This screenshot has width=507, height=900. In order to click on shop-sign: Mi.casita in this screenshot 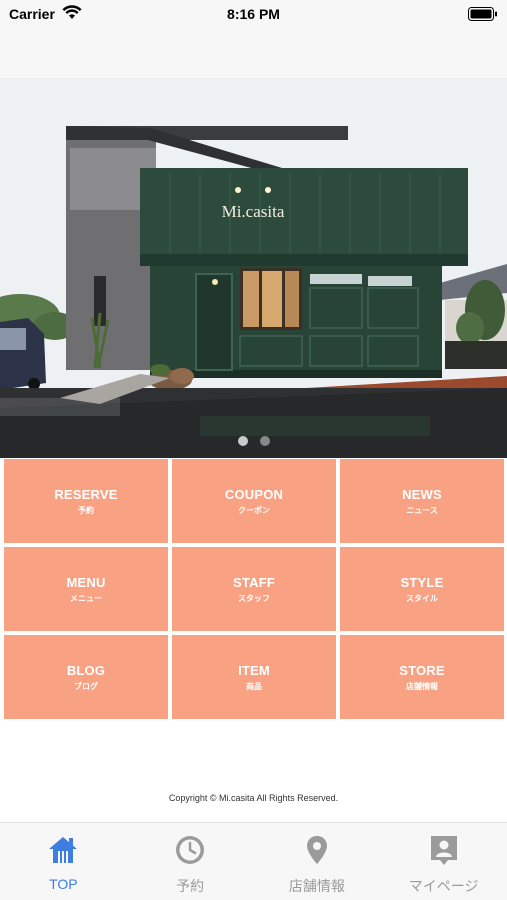, I will do `click(253, 211)`.